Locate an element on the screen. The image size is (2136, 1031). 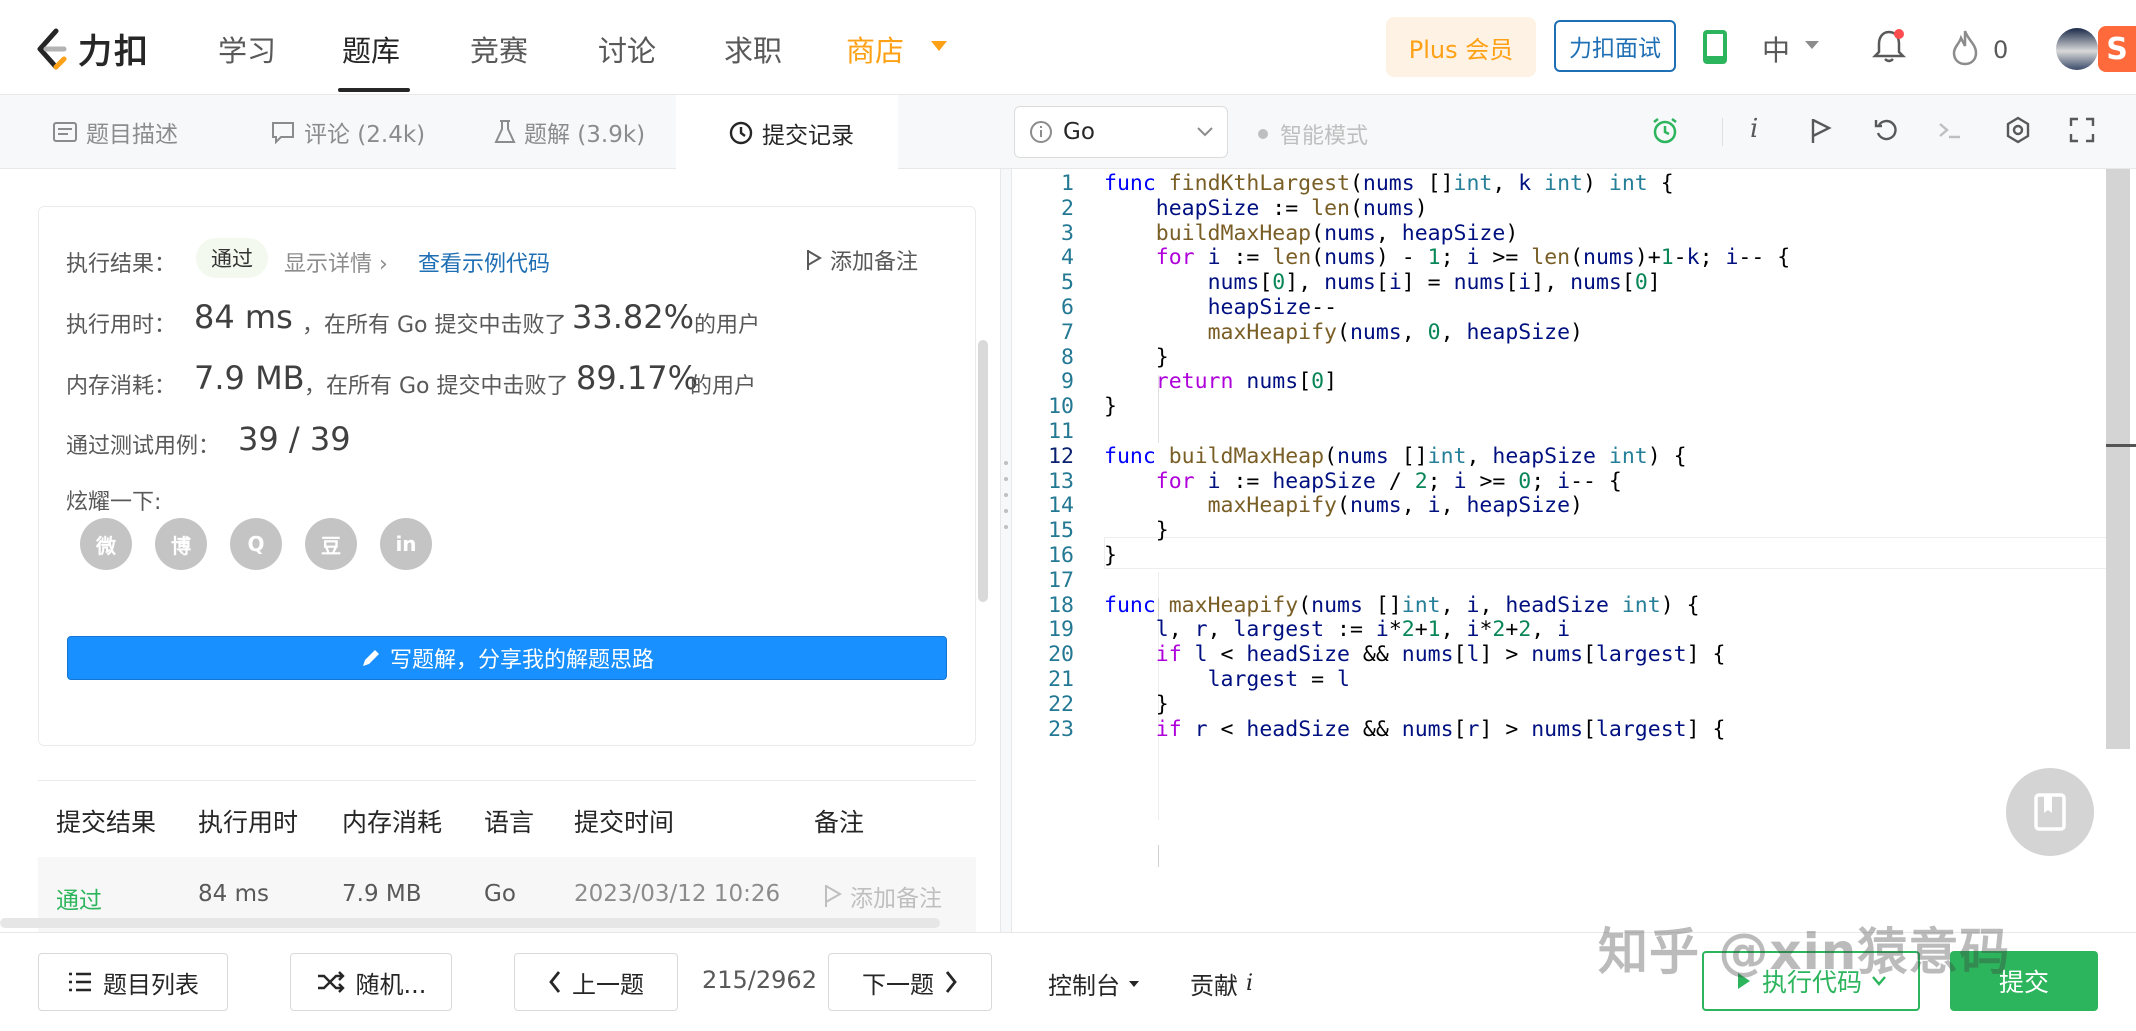
memory-value: 7.9 MB is located at coordinates (249, 378).